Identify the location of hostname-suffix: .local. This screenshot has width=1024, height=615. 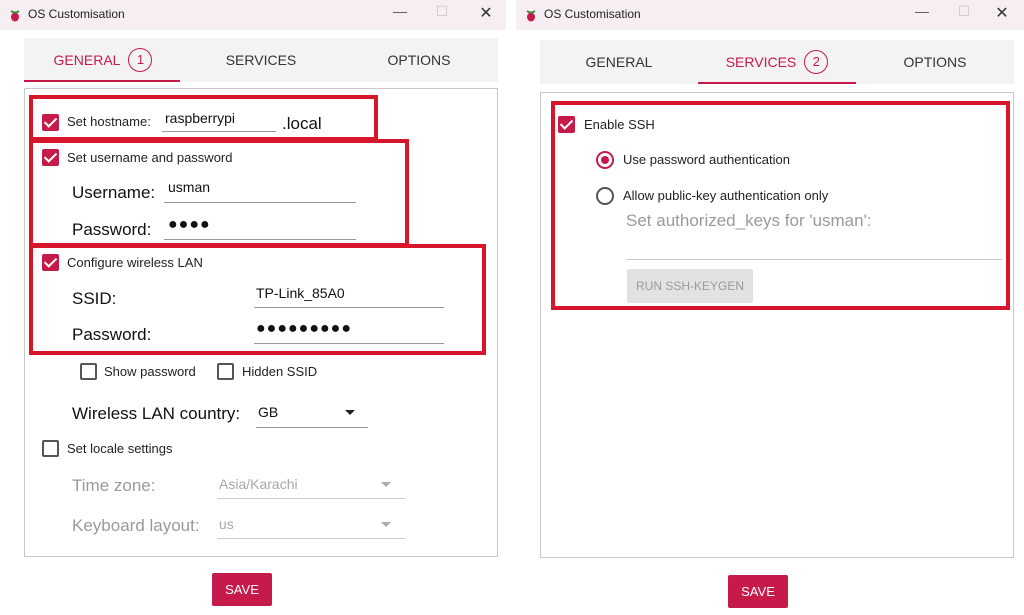
(302, 123).